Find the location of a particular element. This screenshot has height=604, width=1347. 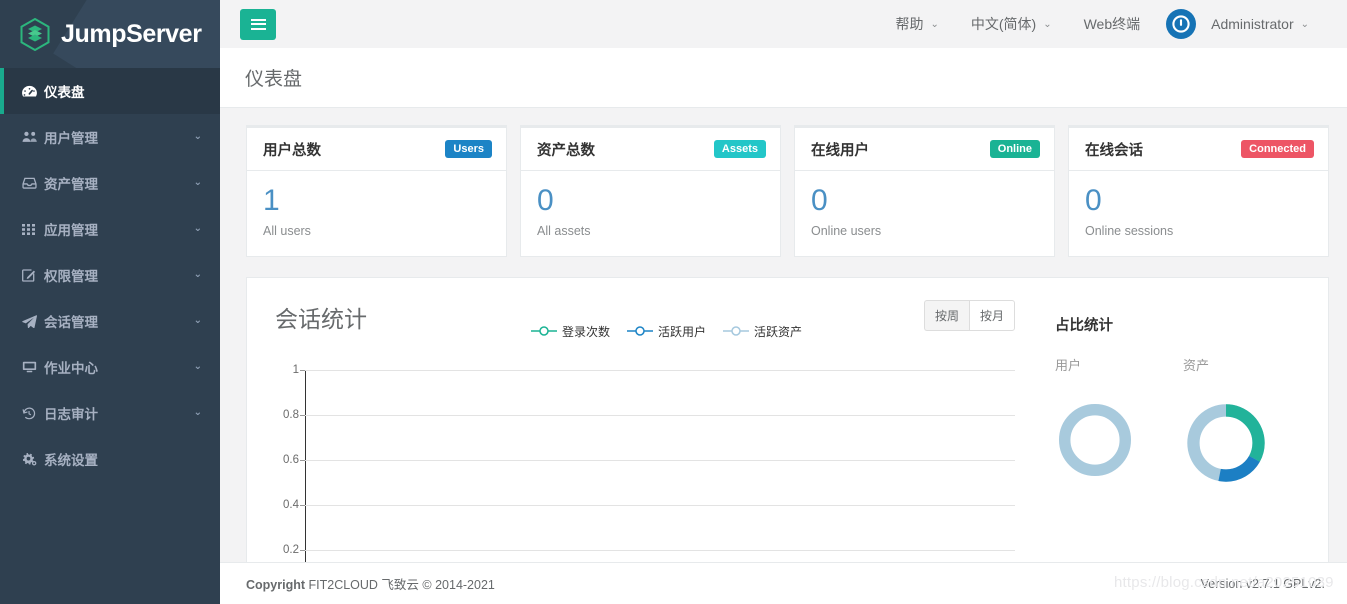

y-axis-tick-label: 0.4 is located at coordinates (291, 504).